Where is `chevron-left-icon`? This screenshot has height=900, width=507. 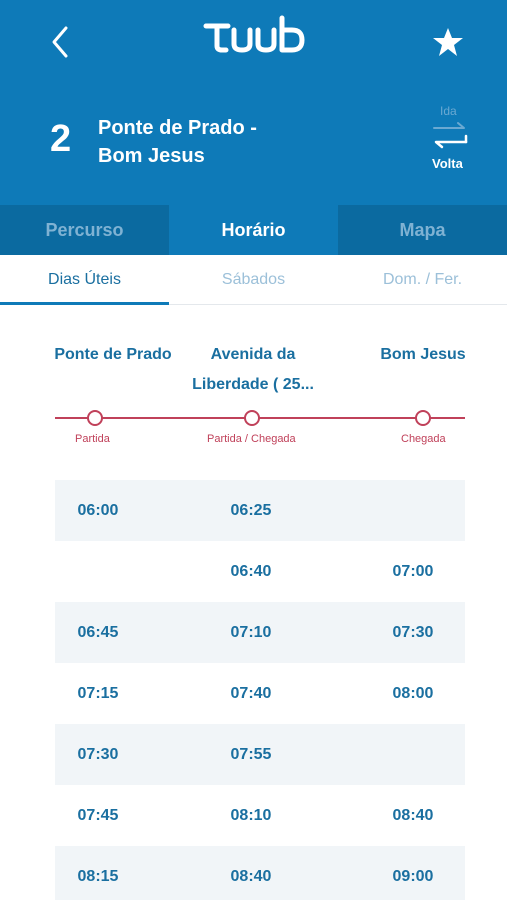
chevron-left-icon is located at coordinates (60, 42).